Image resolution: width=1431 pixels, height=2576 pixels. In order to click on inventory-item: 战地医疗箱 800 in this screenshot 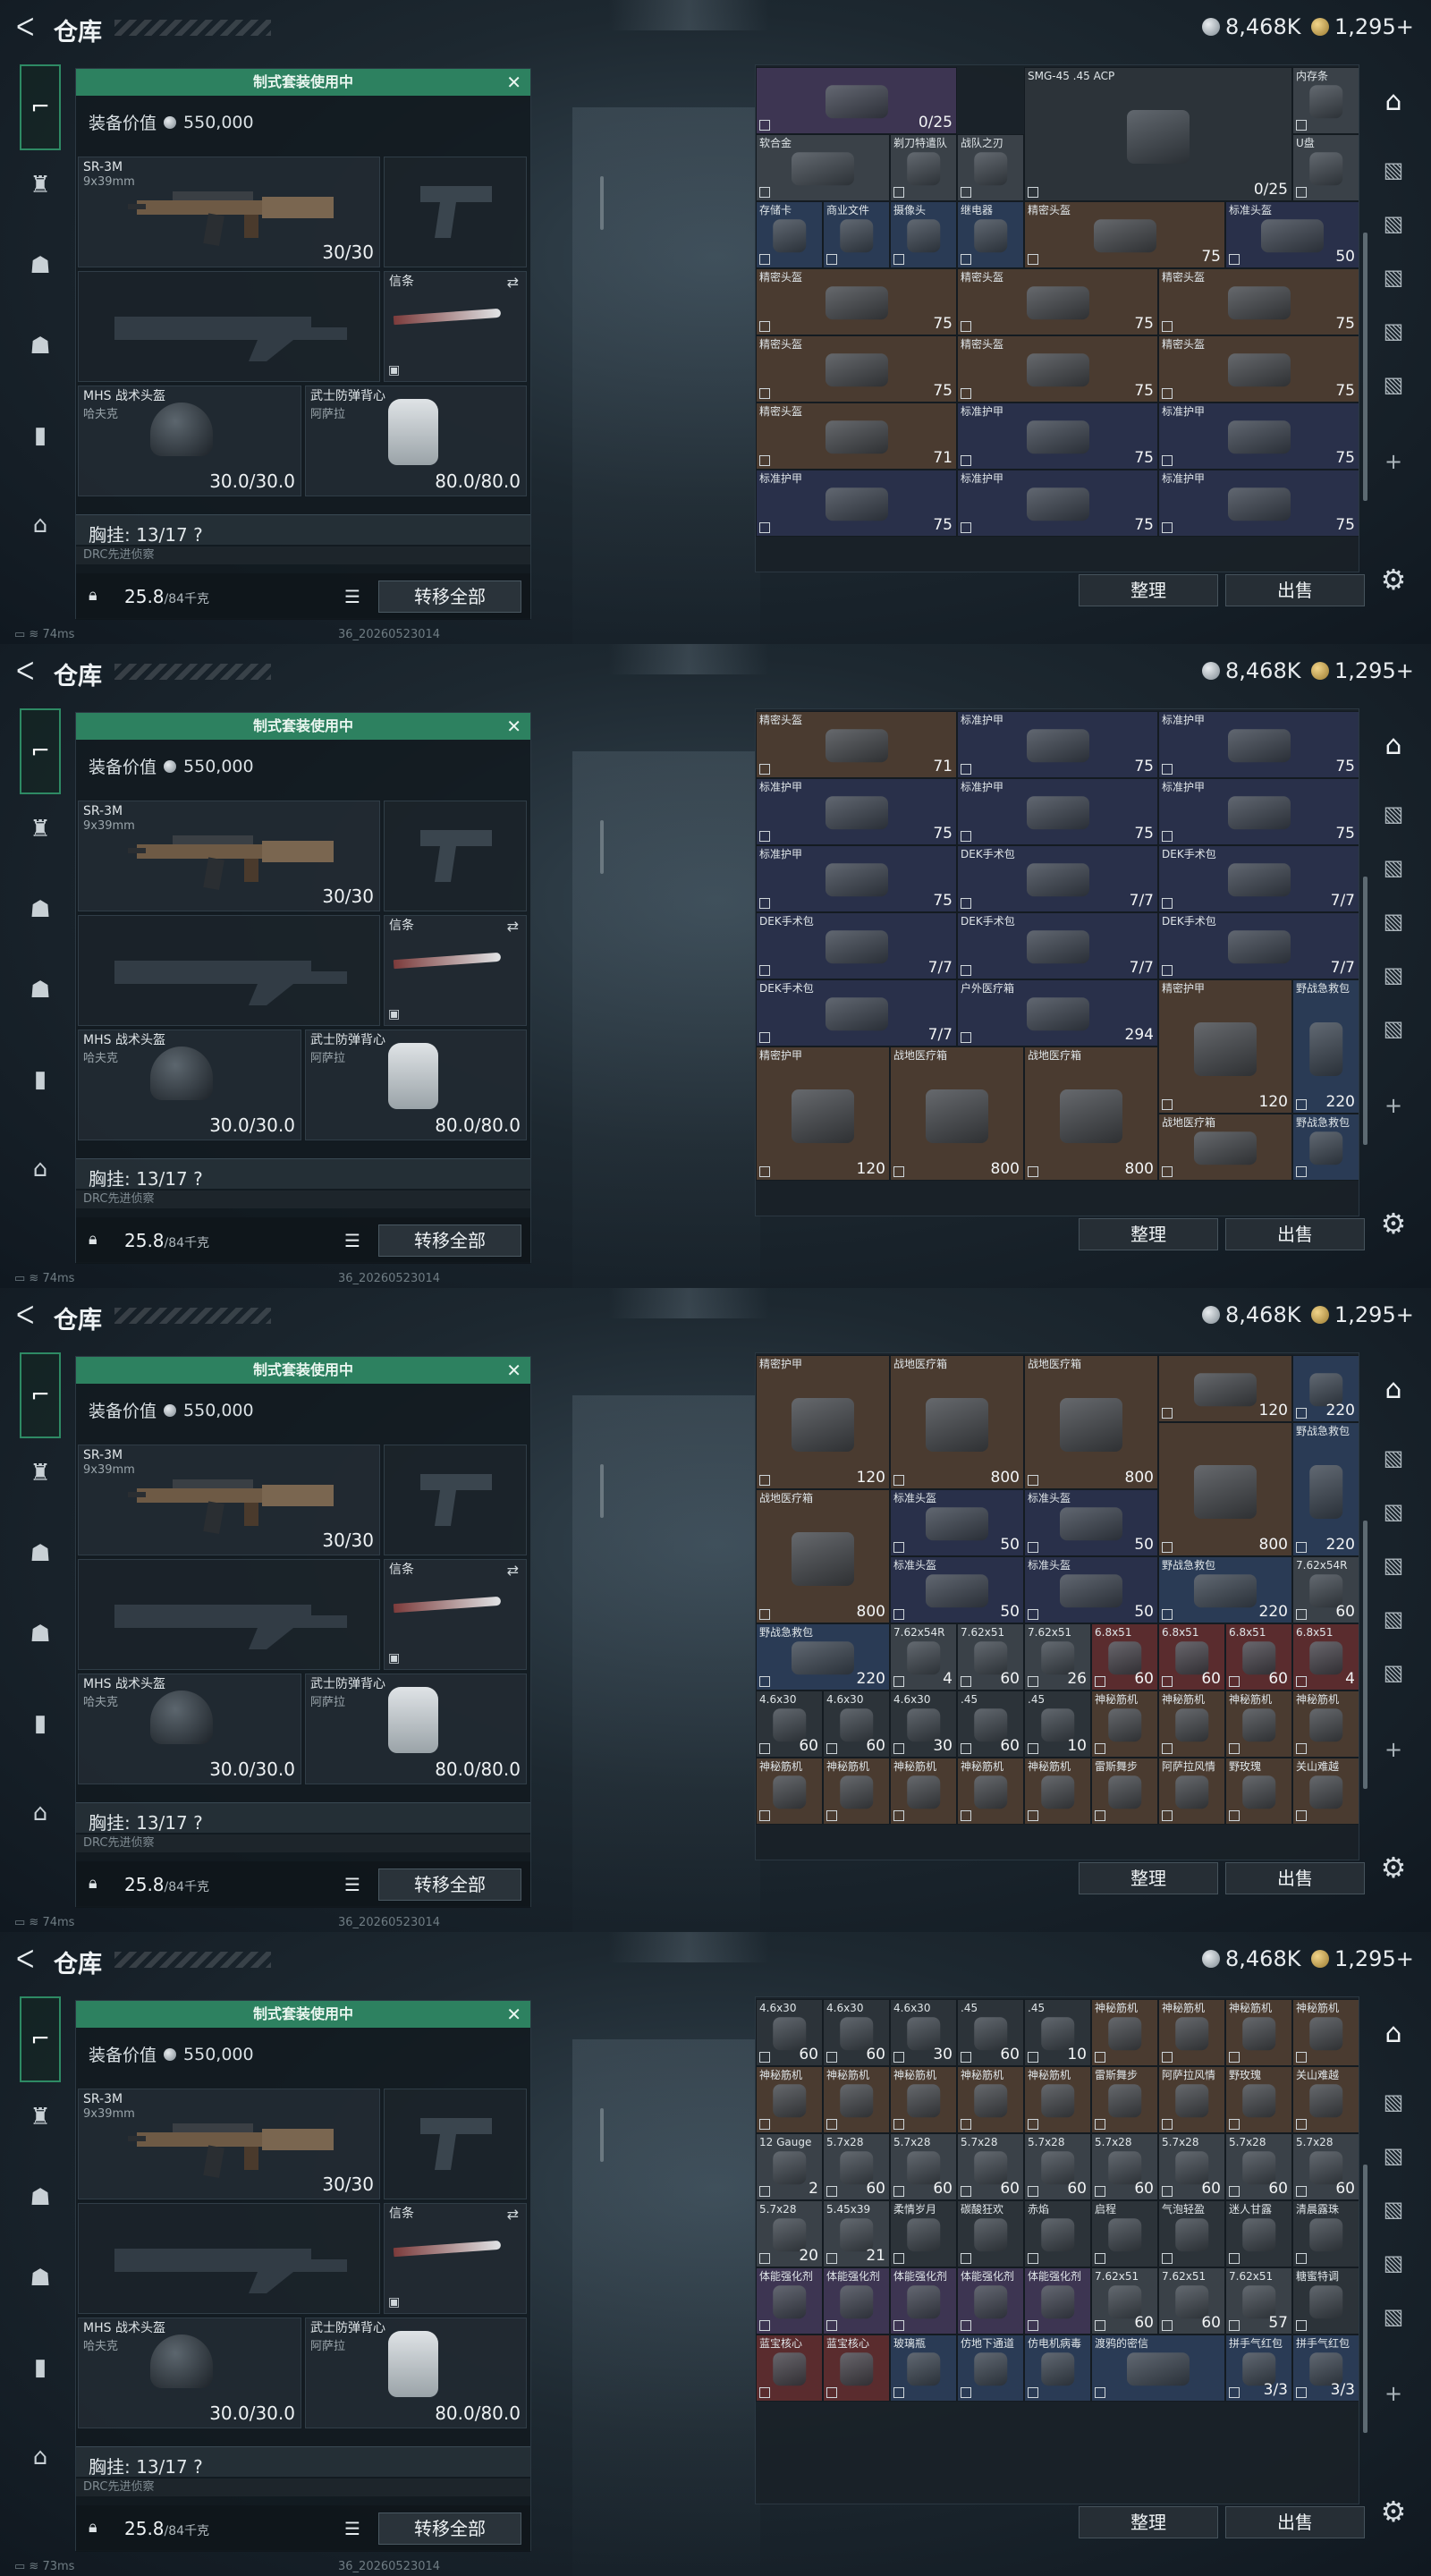, I will do `click(957, 1113)`.